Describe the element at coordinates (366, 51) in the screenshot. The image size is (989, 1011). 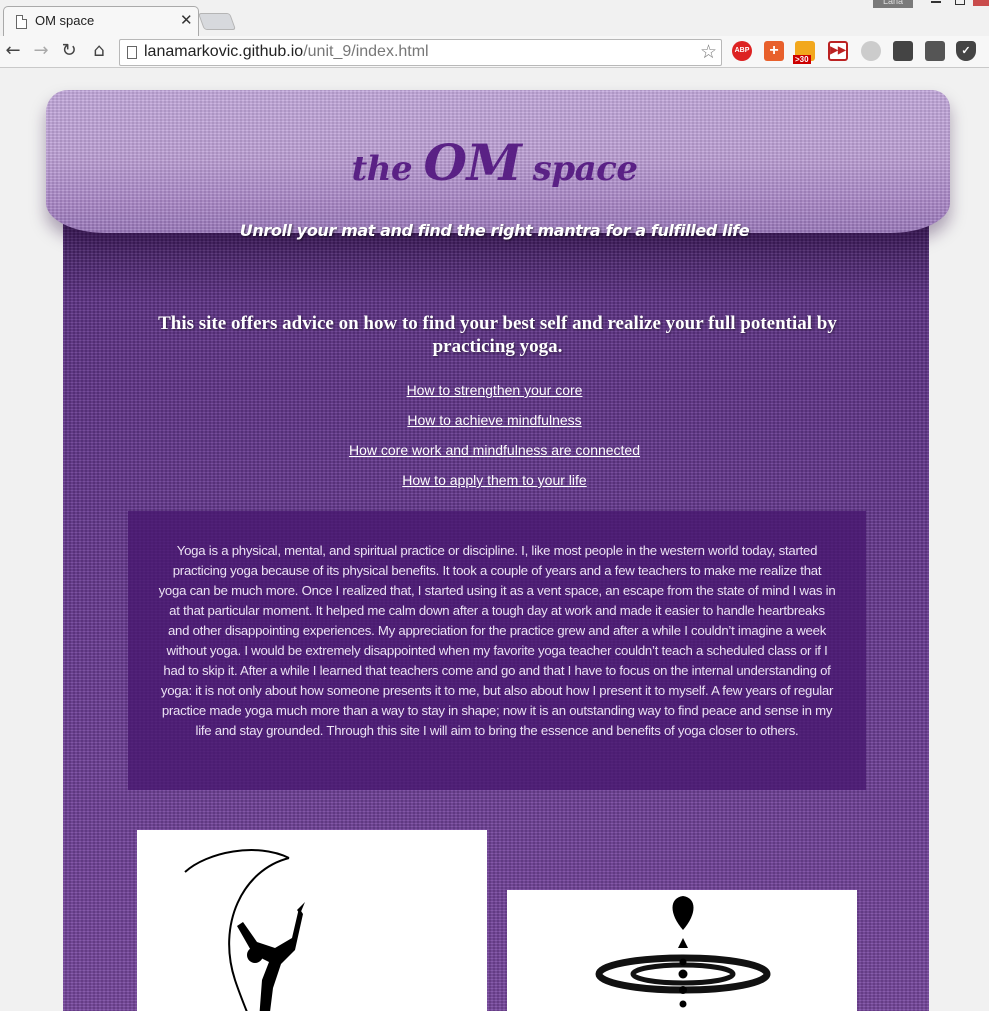
I see `url-path: /unit_9/index.html` at that location.